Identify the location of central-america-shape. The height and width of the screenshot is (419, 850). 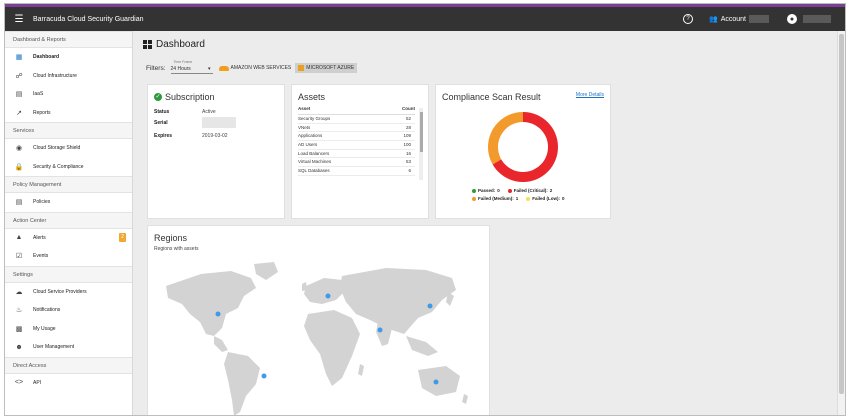
(221, 344).